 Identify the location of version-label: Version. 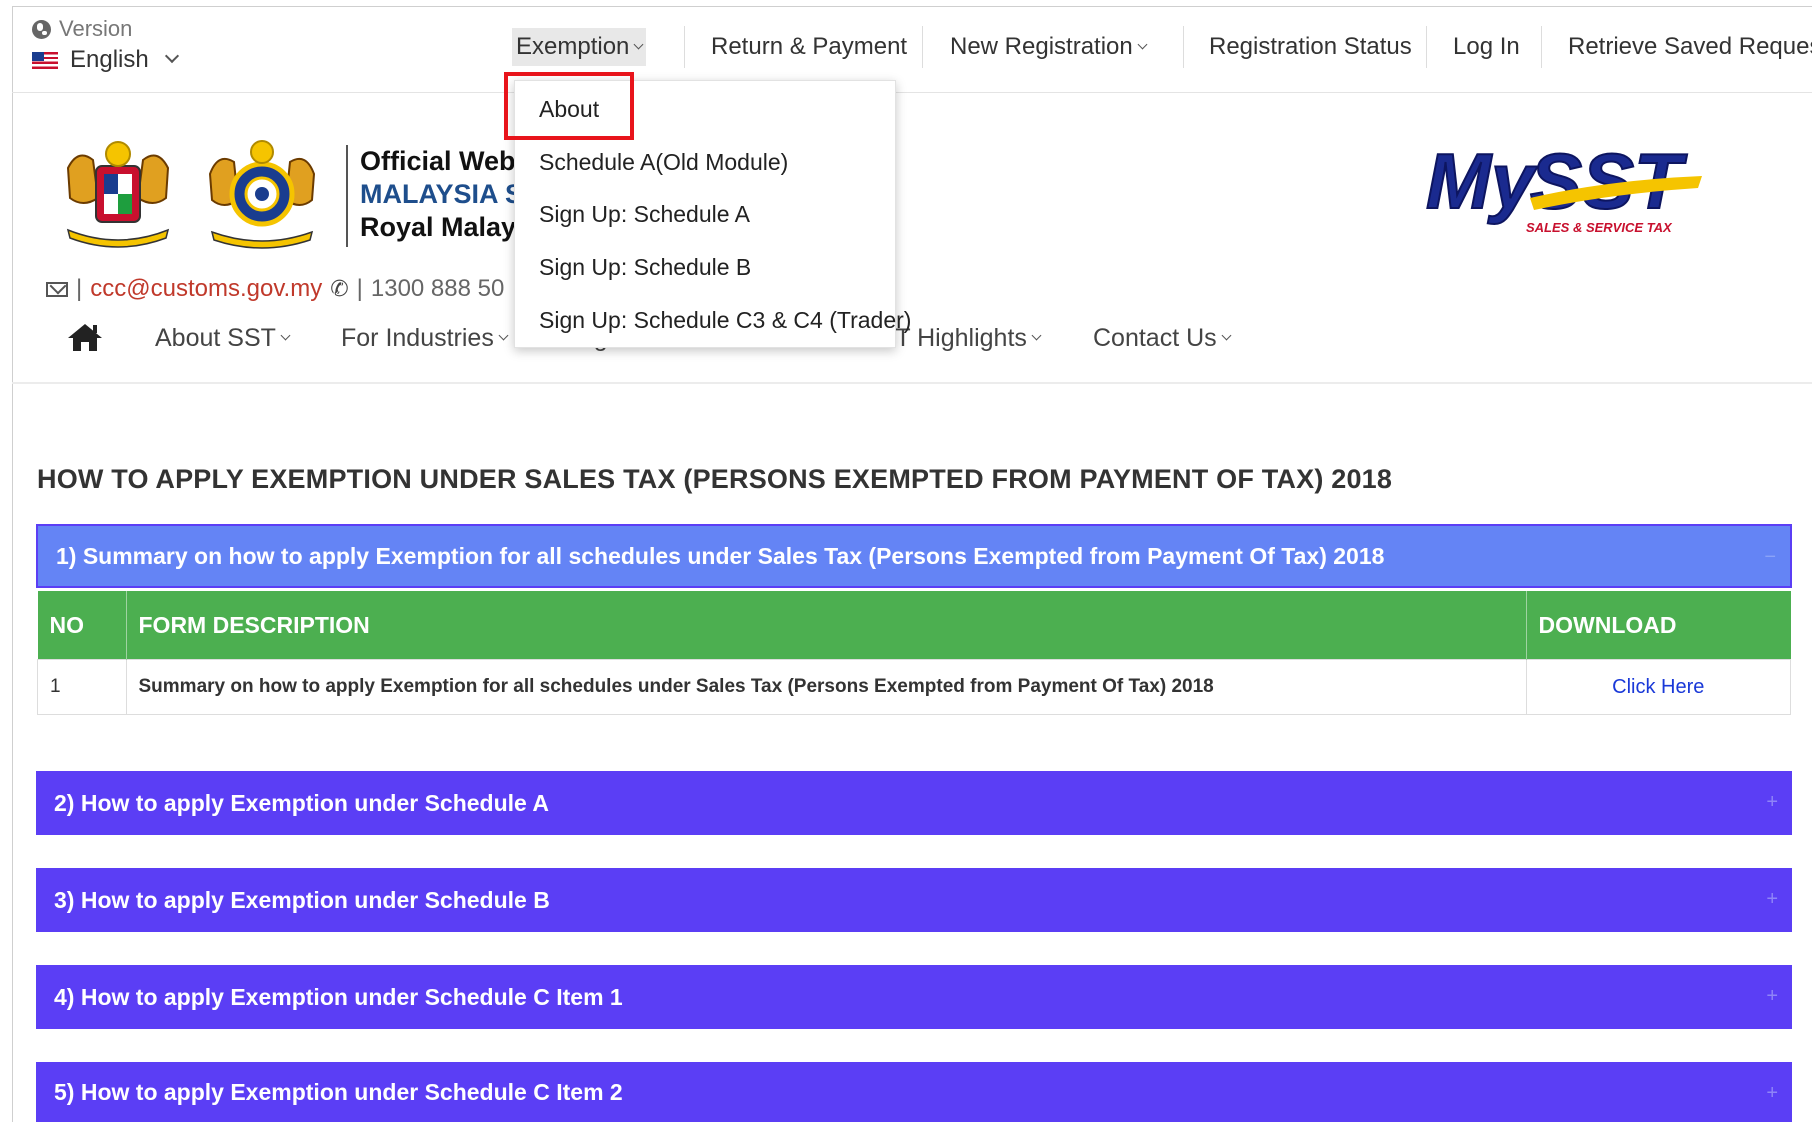
(82, 29).